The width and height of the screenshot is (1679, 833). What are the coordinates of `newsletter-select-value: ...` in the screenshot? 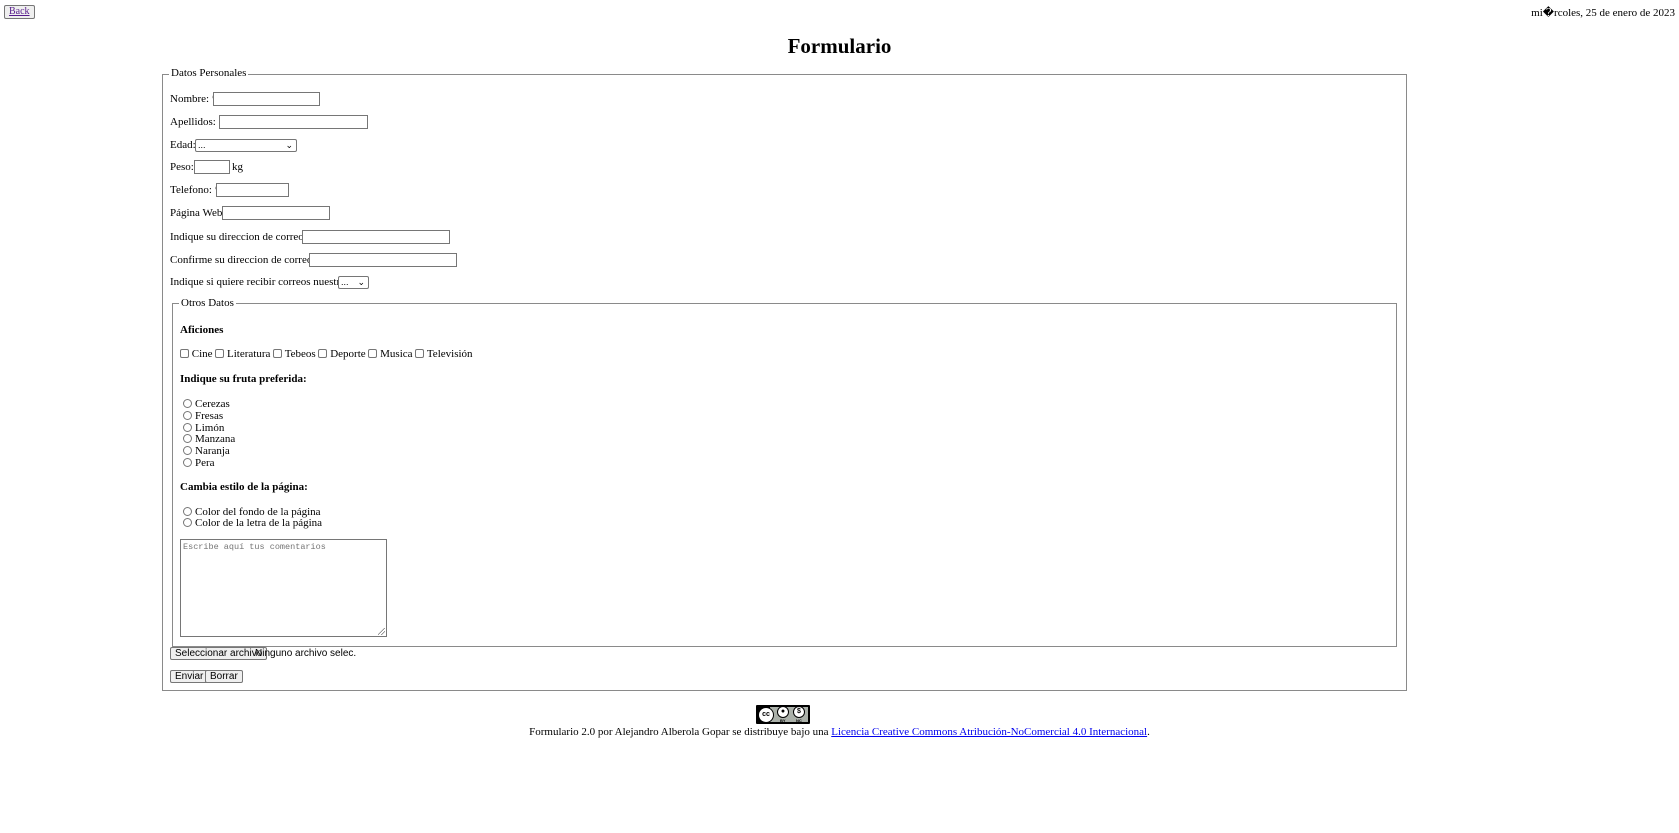 It's located at (345, 282).